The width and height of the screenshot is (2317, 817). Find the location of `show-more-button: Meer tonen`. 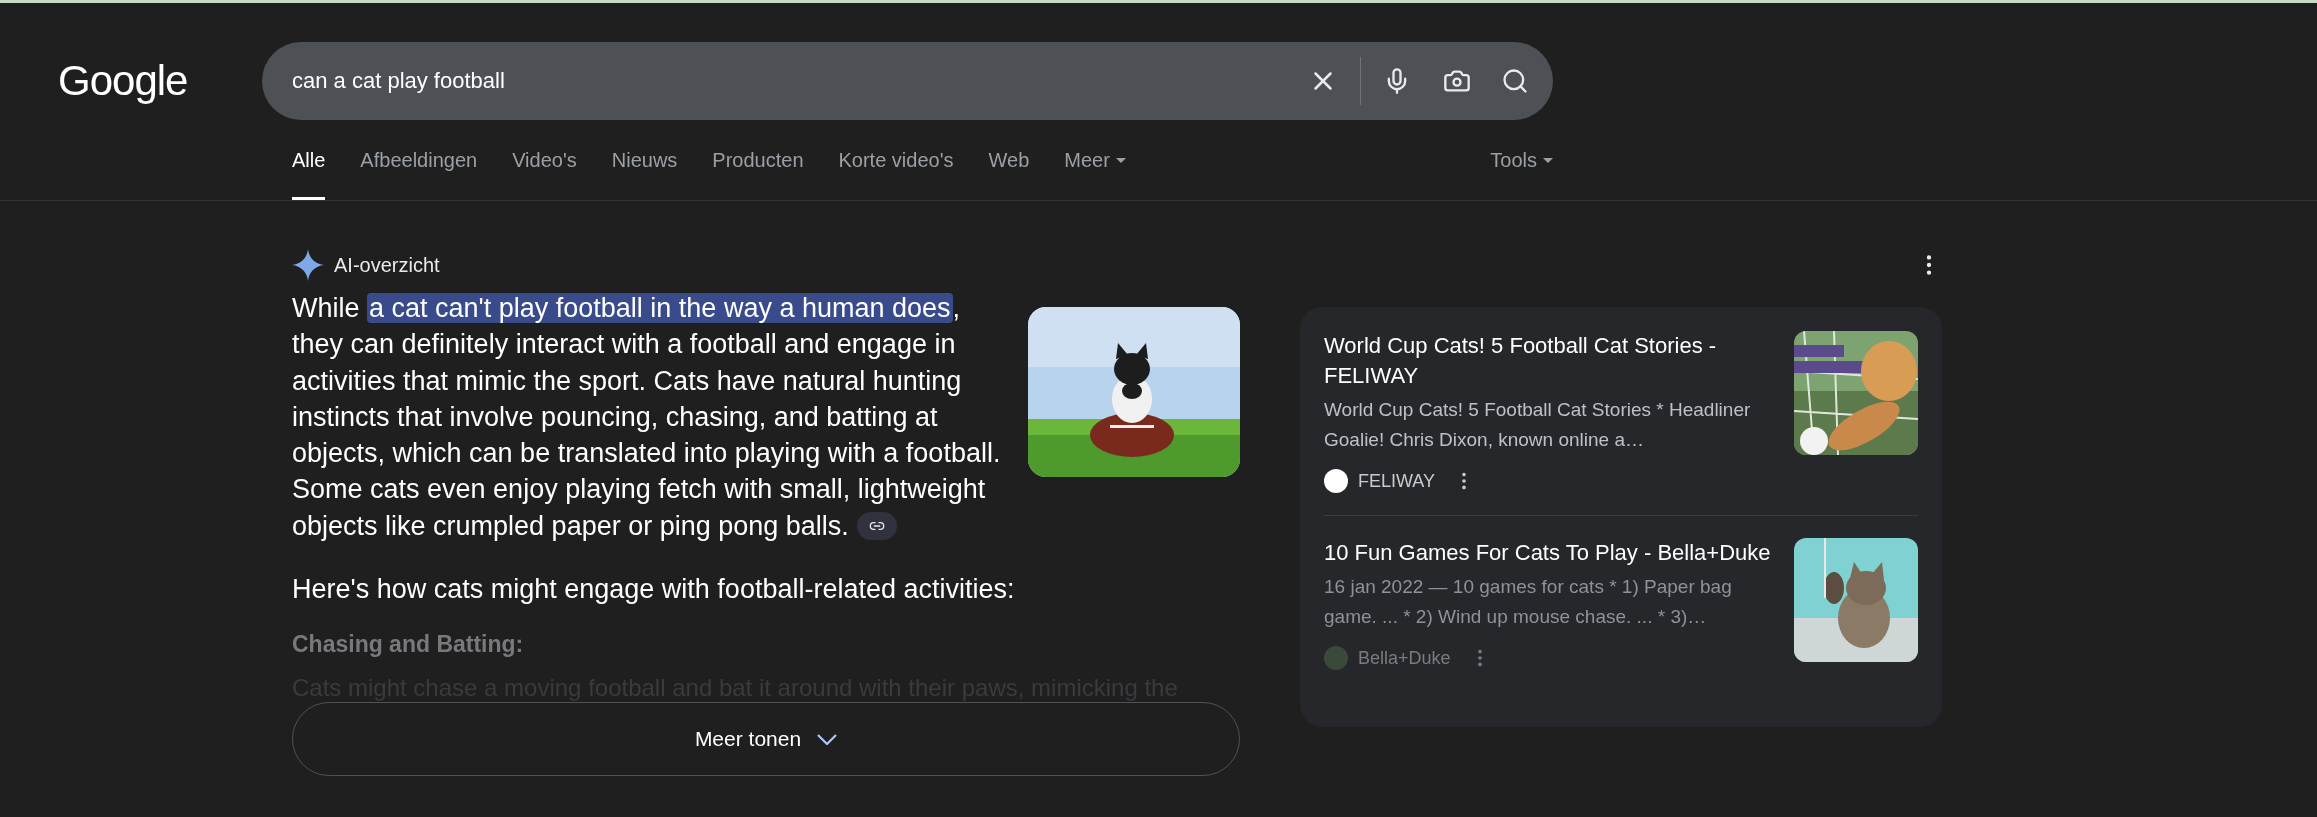

show-more-button: Meer tonen is located at coordinates (766, 739).